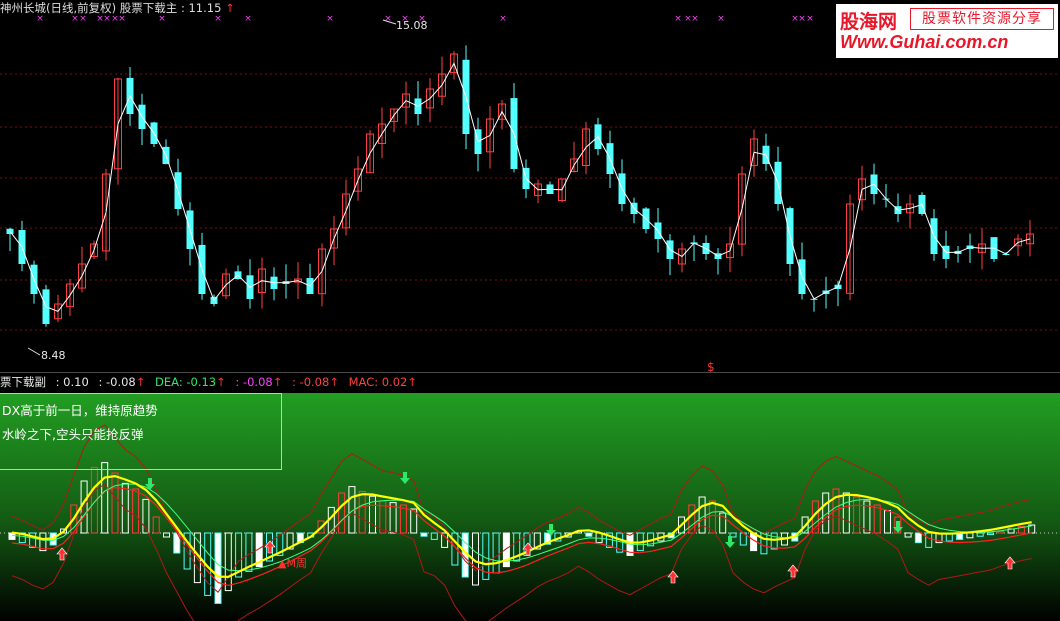  Describe the element at coordinates (230, 8) in the screenshot. I see `price-arrow-icon: ↑` at that location.